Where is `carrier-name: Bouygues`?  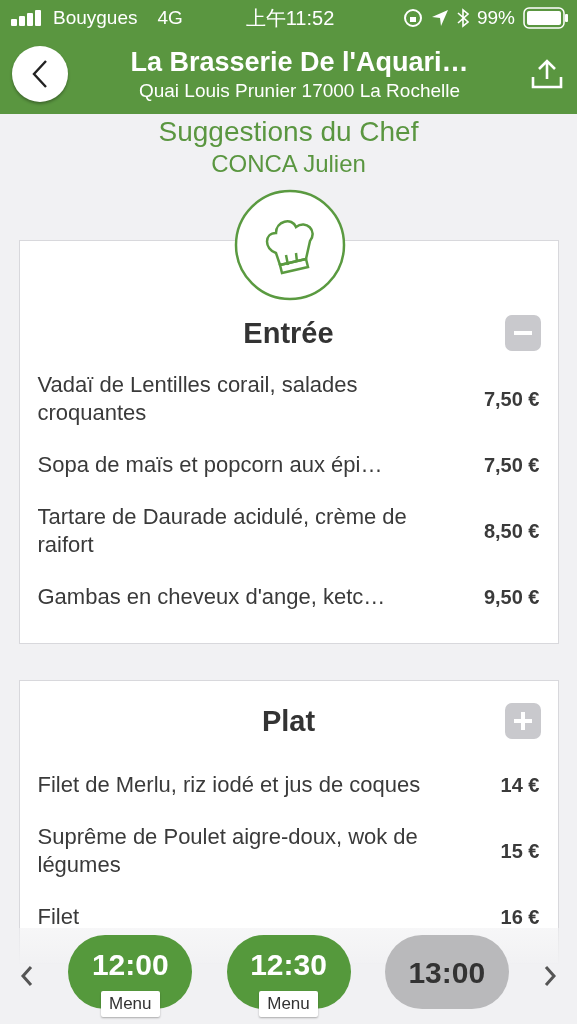 carrier-name: Bouygues is located at coordinates (95, 18).